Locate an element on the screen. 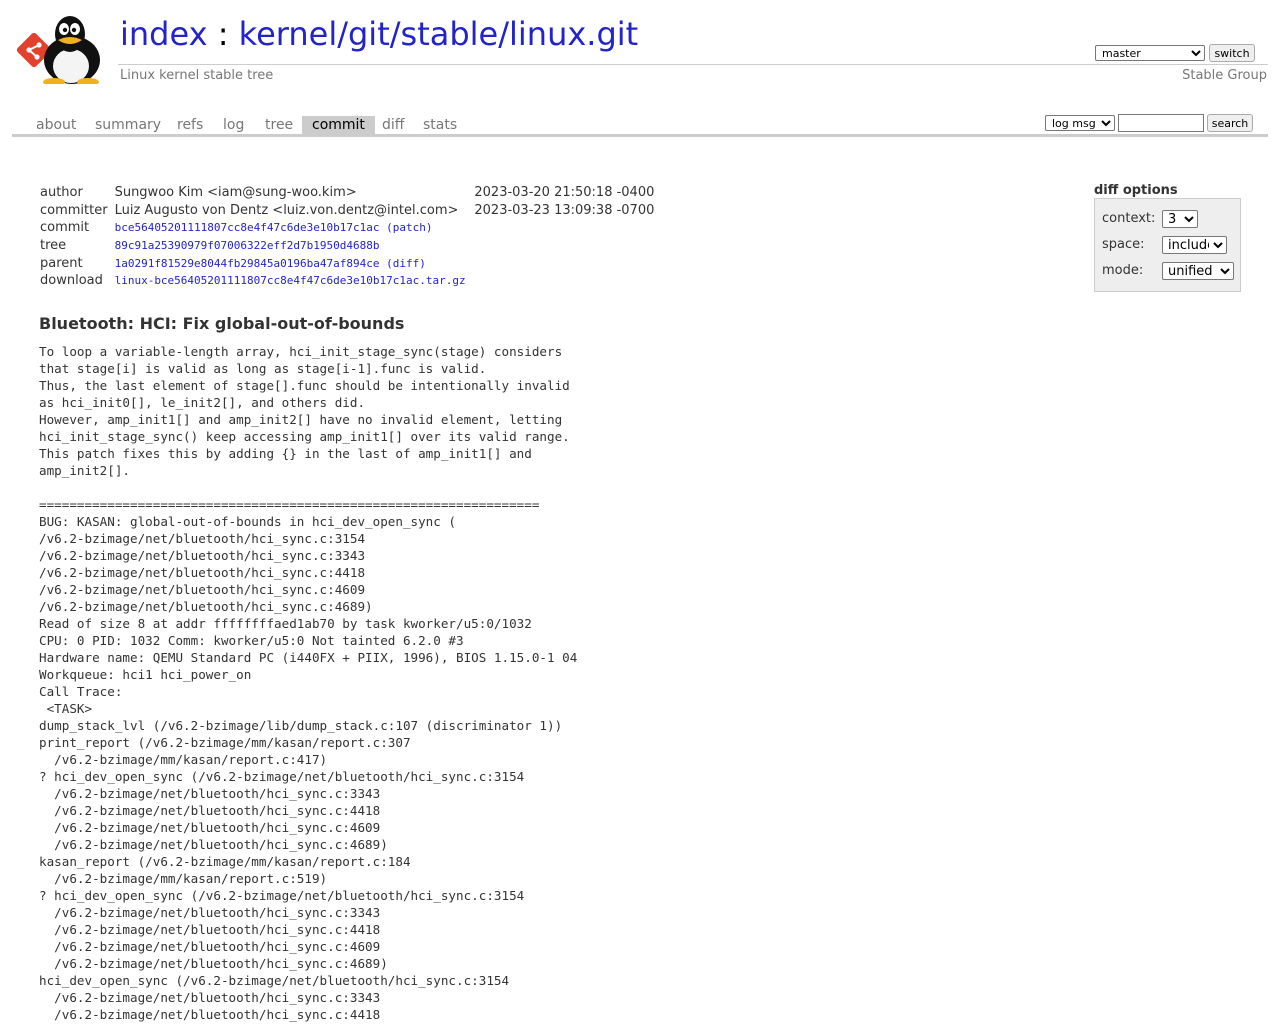 This screenshot has height=1024, width=1280. search-button: search is located at coordinates (1230, 123).